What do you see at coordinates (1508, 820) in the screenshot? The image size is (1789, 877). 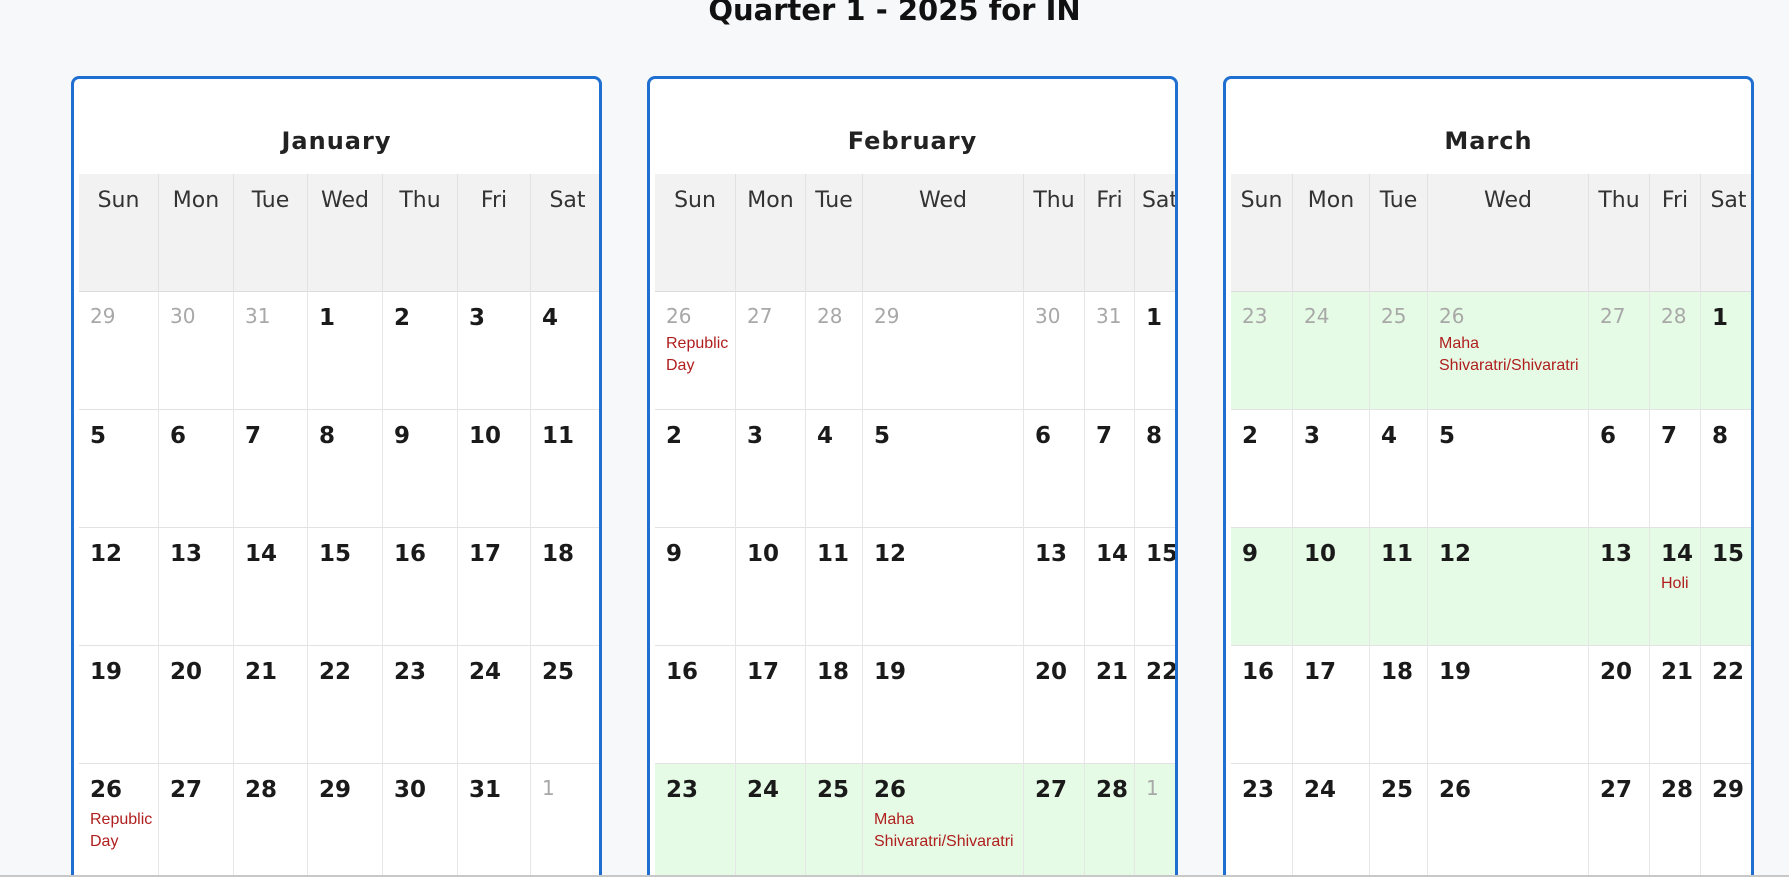 I see `day-cell: 26` at bounding box center [1508, 820].